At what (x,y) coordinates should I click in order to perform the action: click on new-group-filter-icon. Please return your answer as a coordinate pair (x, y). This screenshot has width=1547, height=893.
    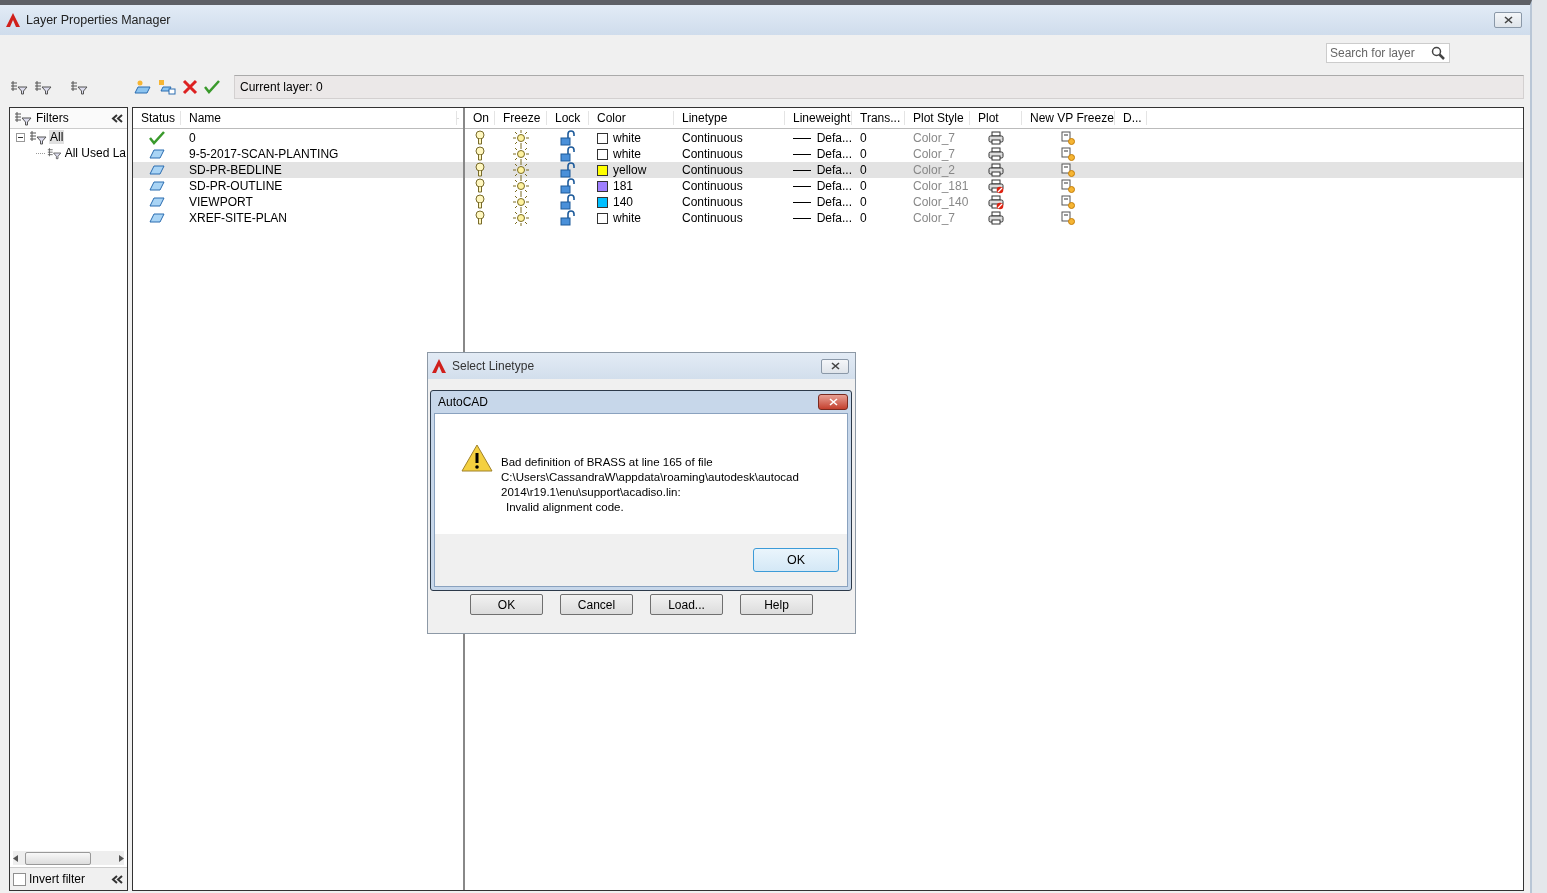
    Looking at the image, I should click on (43, 87).